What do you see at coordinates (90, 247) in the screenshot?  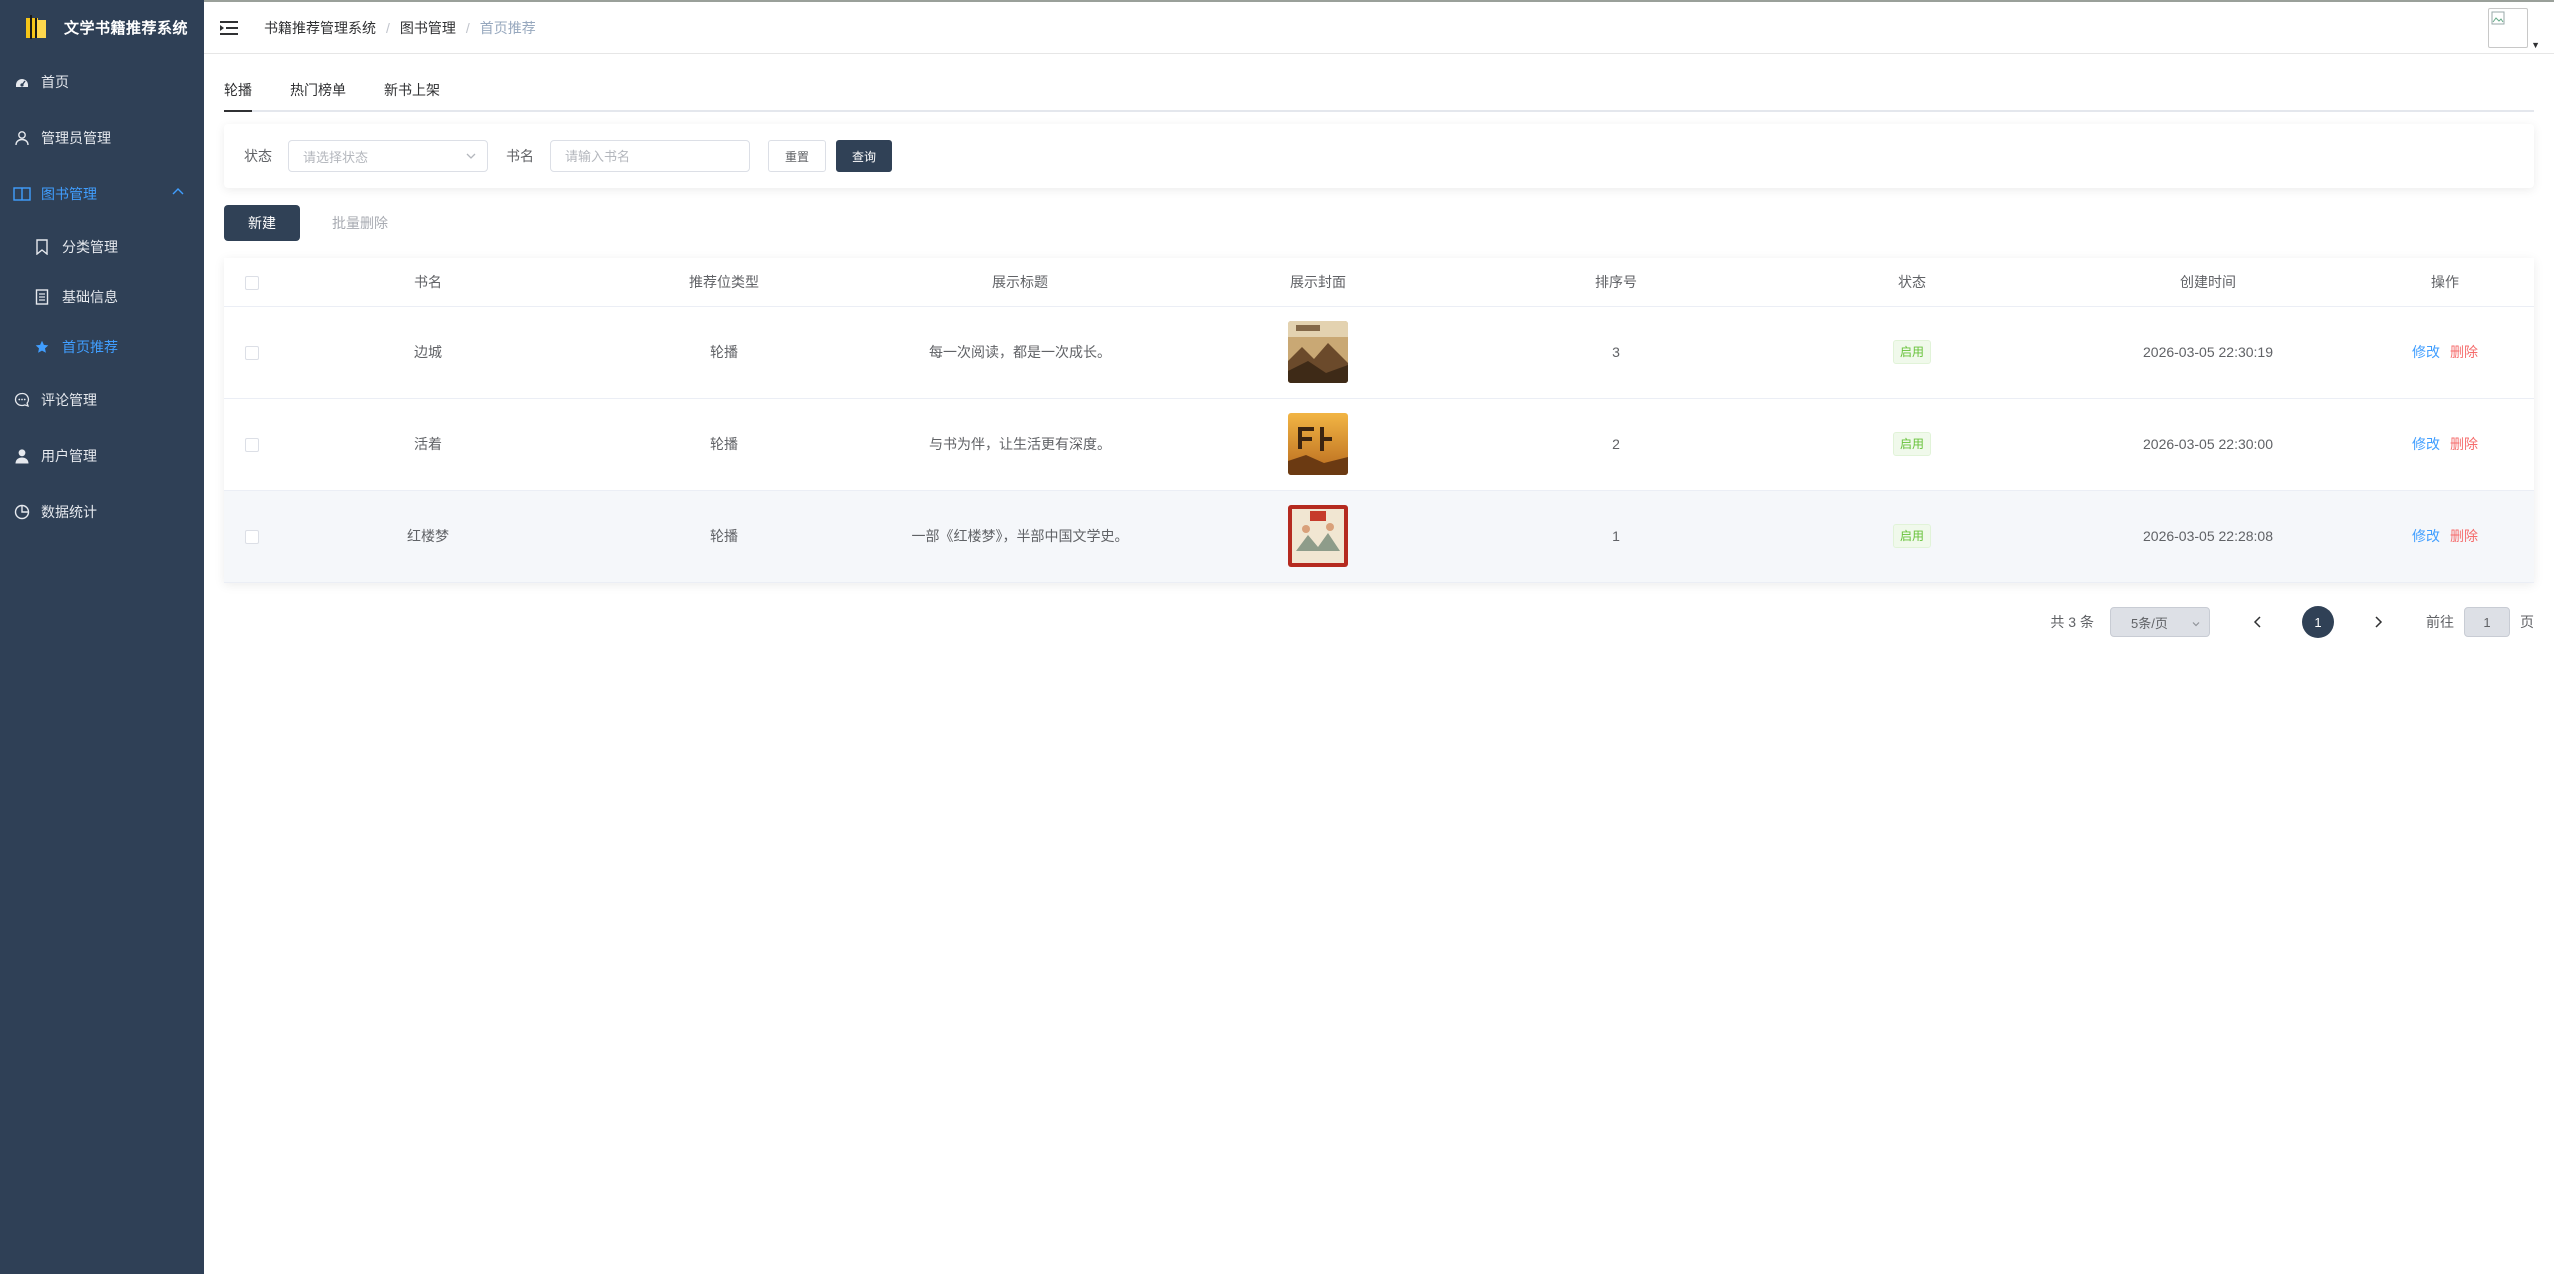 I see `sidebar-item-label: 分类管理` at bounding box center [90, 247].